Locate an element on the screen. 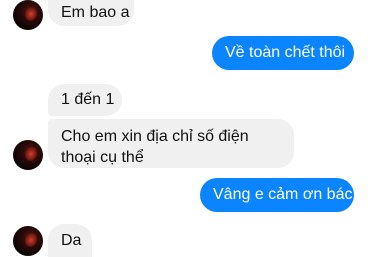  incoming-message-bubble: Da is located at coordinates (70, 240).